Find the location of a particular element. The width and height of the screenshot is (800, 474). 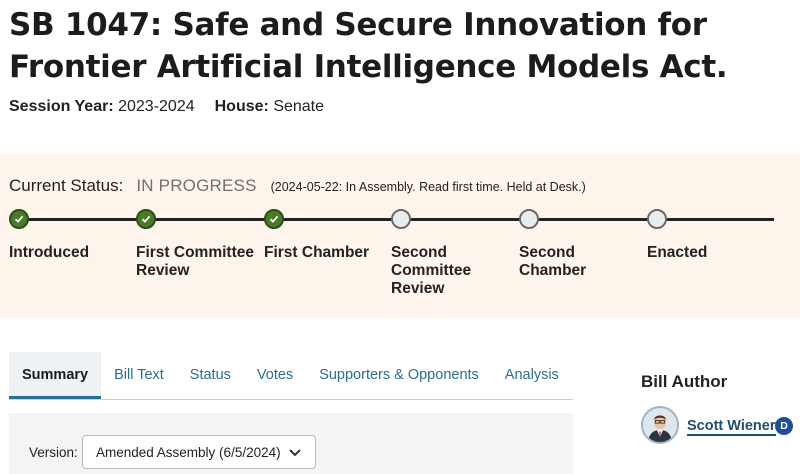

tab-analysis: Analysis is located at coordinates (532, 375).